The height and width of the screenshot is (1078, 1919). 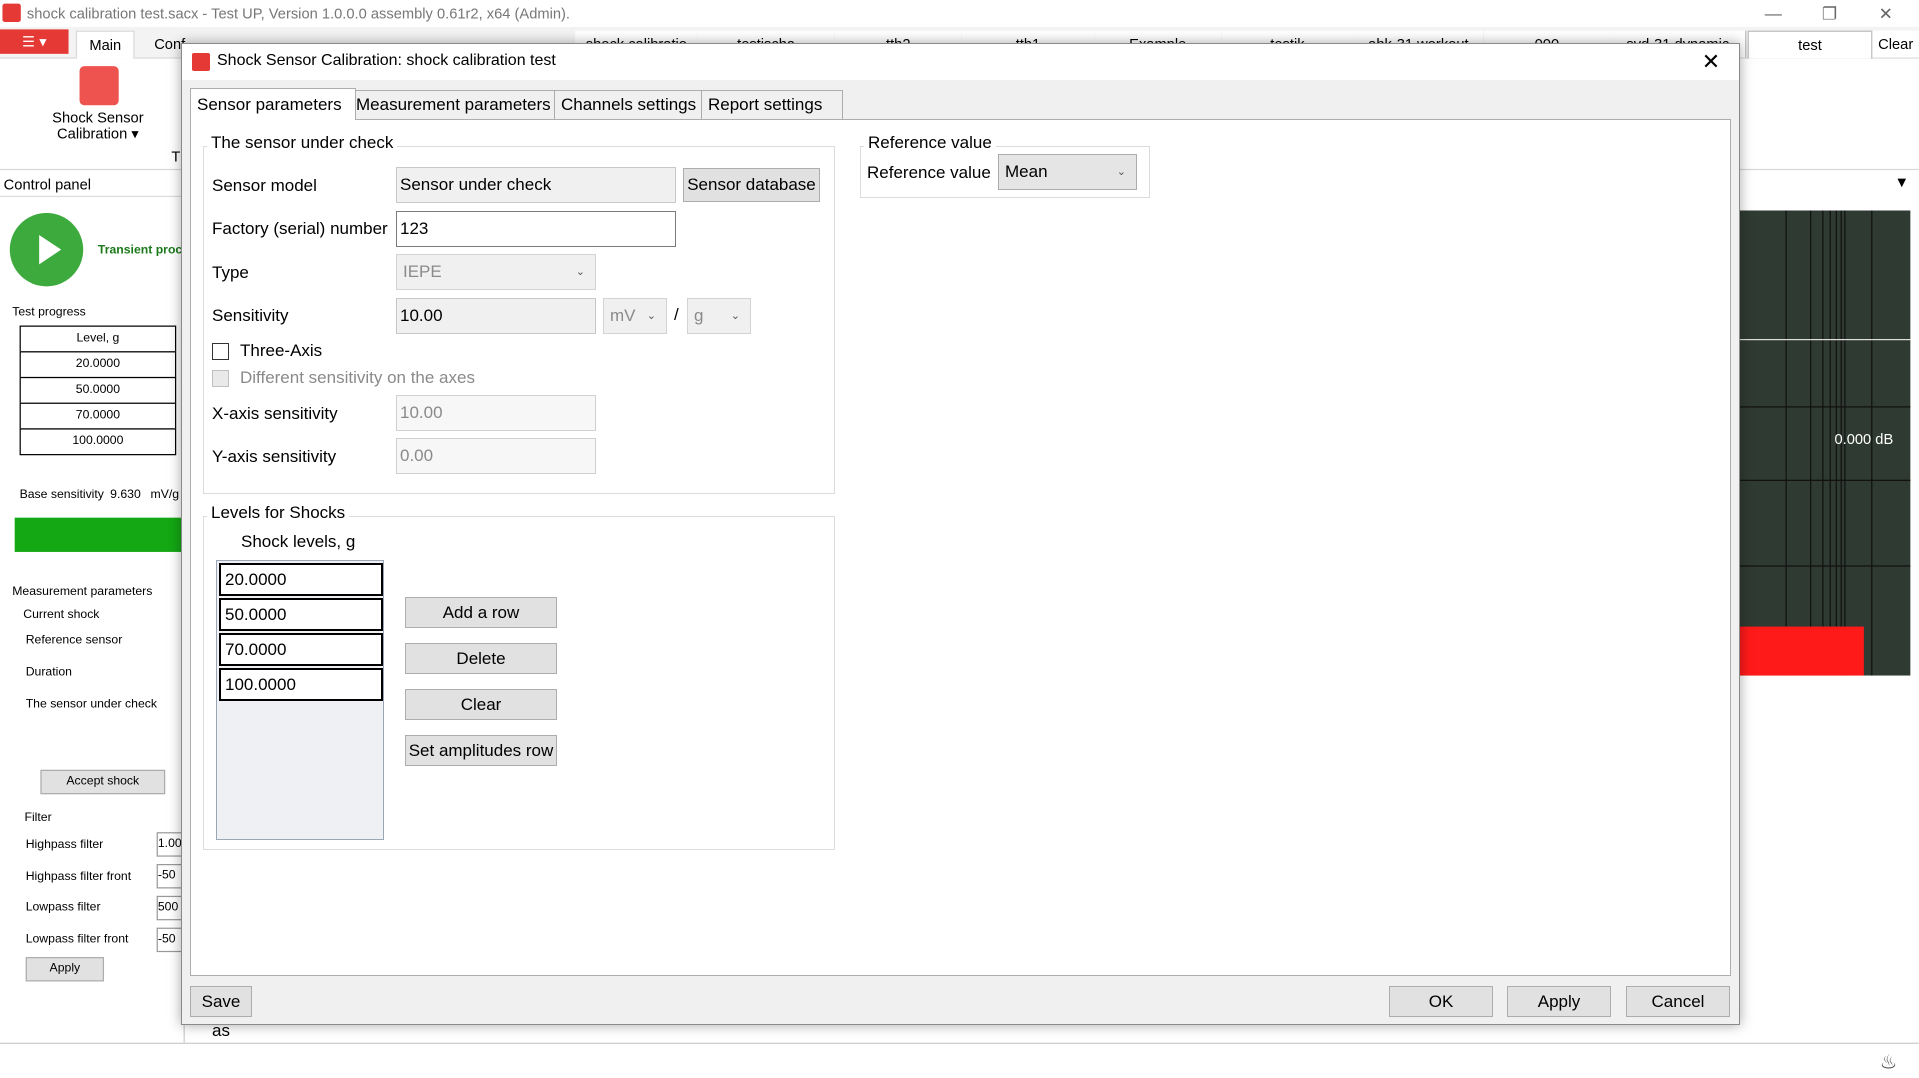 What do you see at coordinates (98, 416) in the screenshot?
I see `table-row: 70.0000` at bounding box center [98, 416].